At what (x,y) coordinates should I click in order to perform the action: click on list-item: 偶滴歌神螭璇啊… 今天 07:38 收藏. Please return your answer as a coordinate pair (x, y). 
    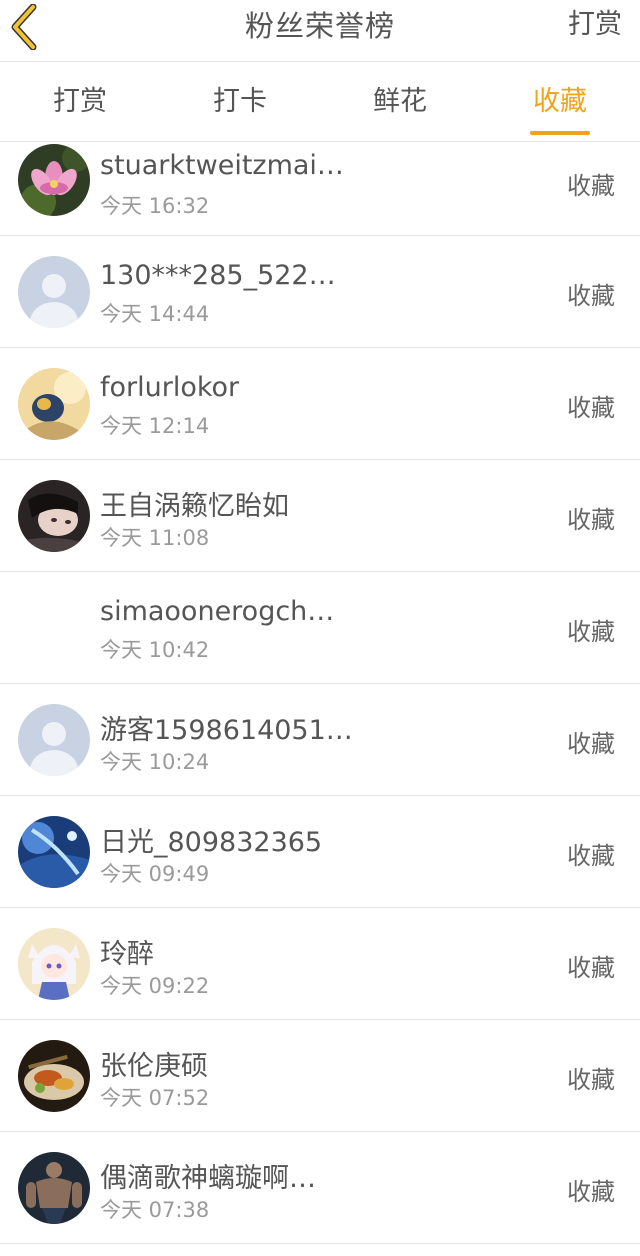
    Looking at the image, I should click on (320, 1188).